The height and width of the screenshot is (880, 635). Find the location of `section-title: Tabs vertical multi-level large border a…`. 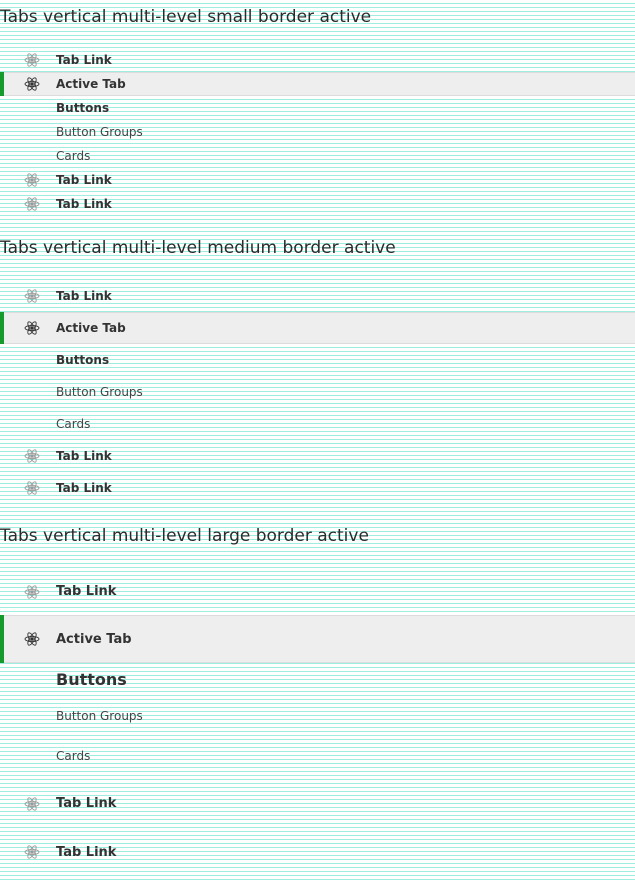

section-title: Tabs vertical multi-level large border a… is located at coordinates (184, 536).